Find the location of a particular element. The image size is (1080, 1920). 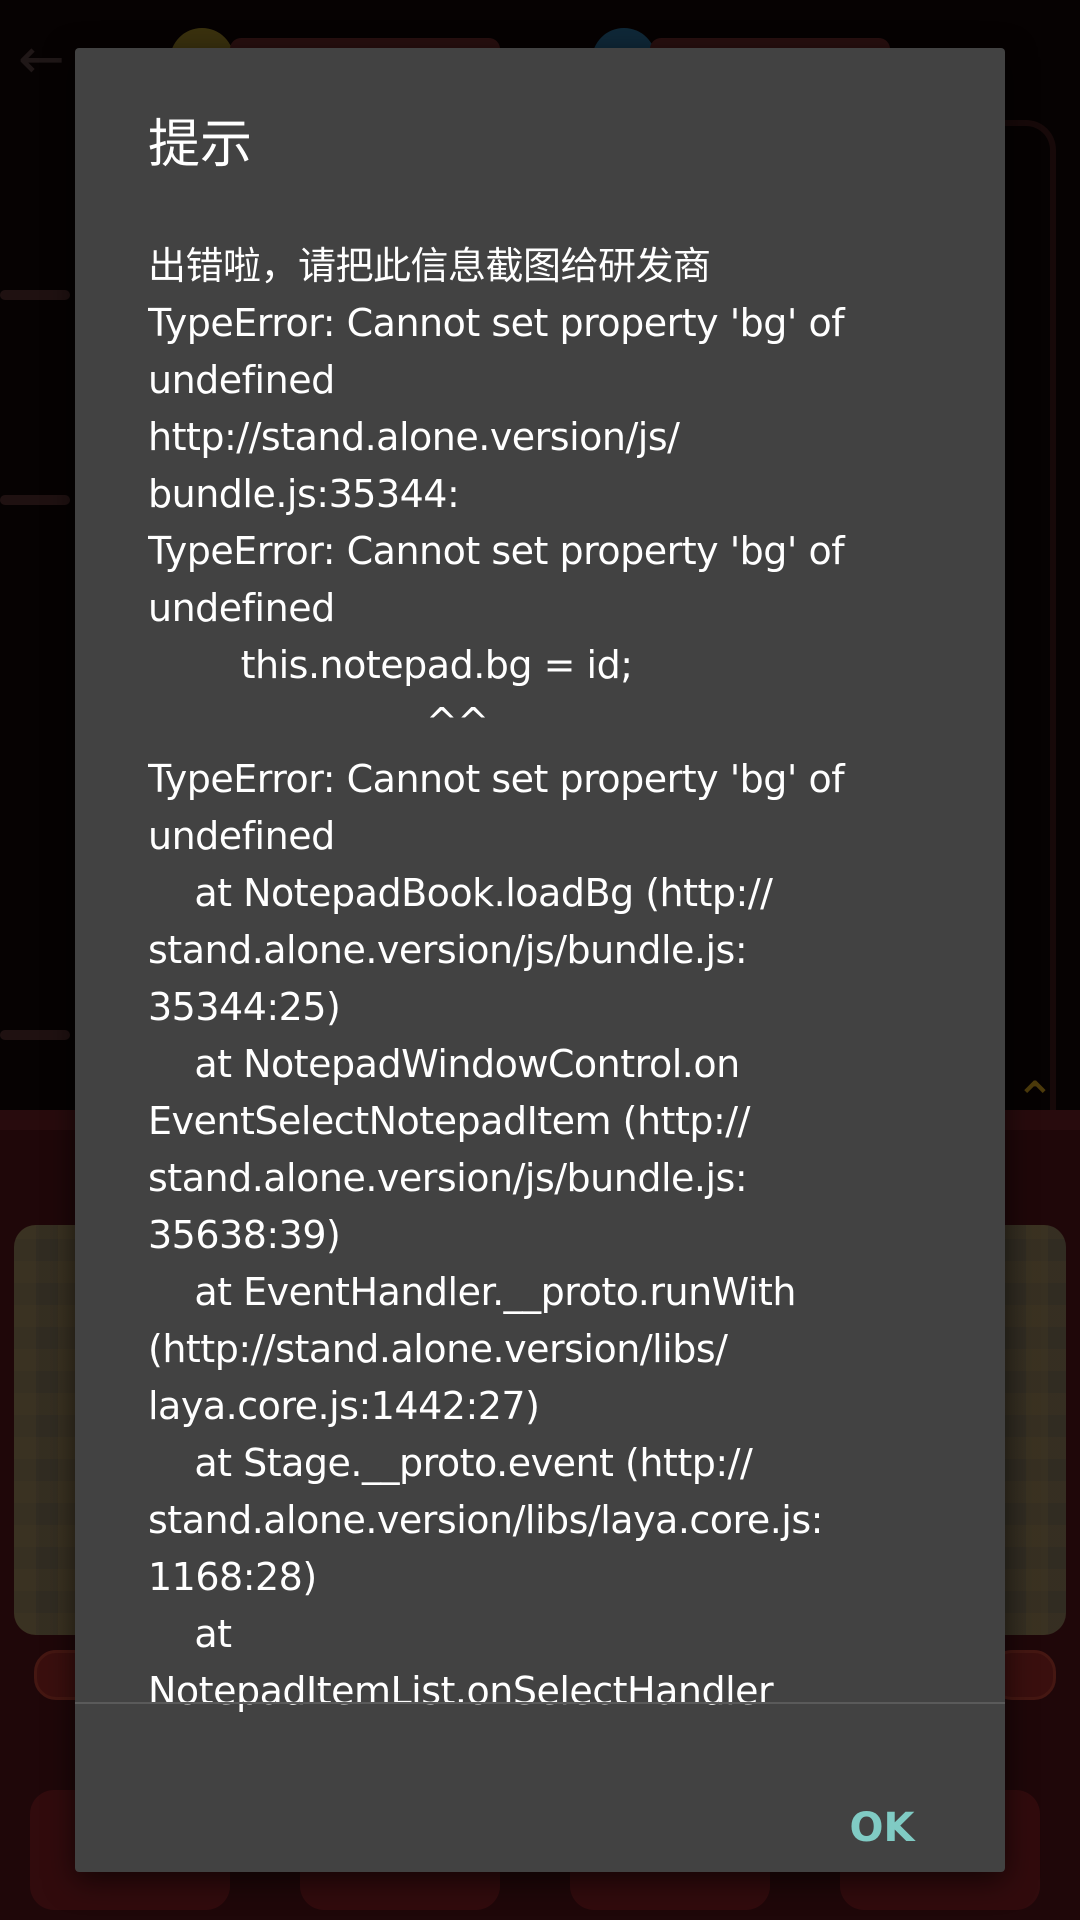

ok-button: OK is located at coordinates (882, 1828).